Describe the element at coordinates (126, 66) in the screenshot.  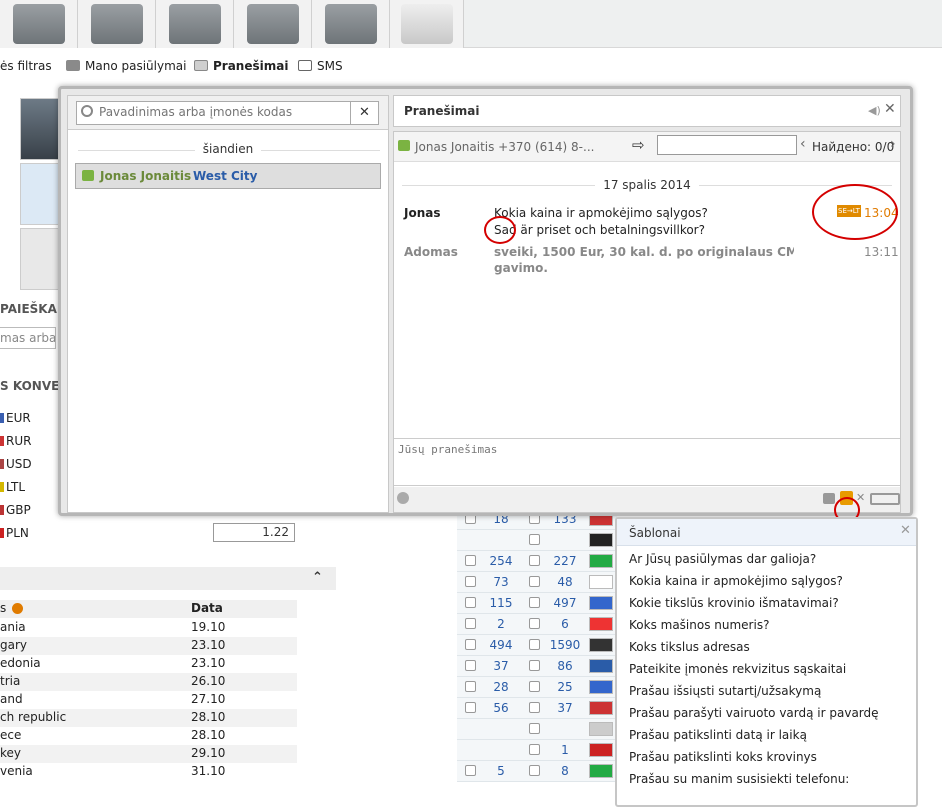
I see `my-offers-link: Mano pasiūlymai` at that location.